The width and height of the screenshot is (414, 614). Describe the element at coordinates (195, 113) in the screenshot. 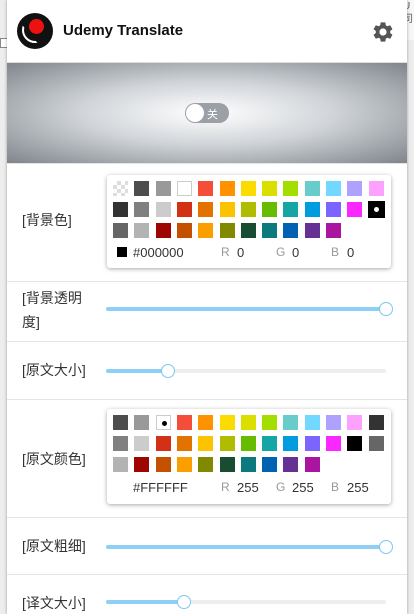

I see `toggle-knob` at that location.